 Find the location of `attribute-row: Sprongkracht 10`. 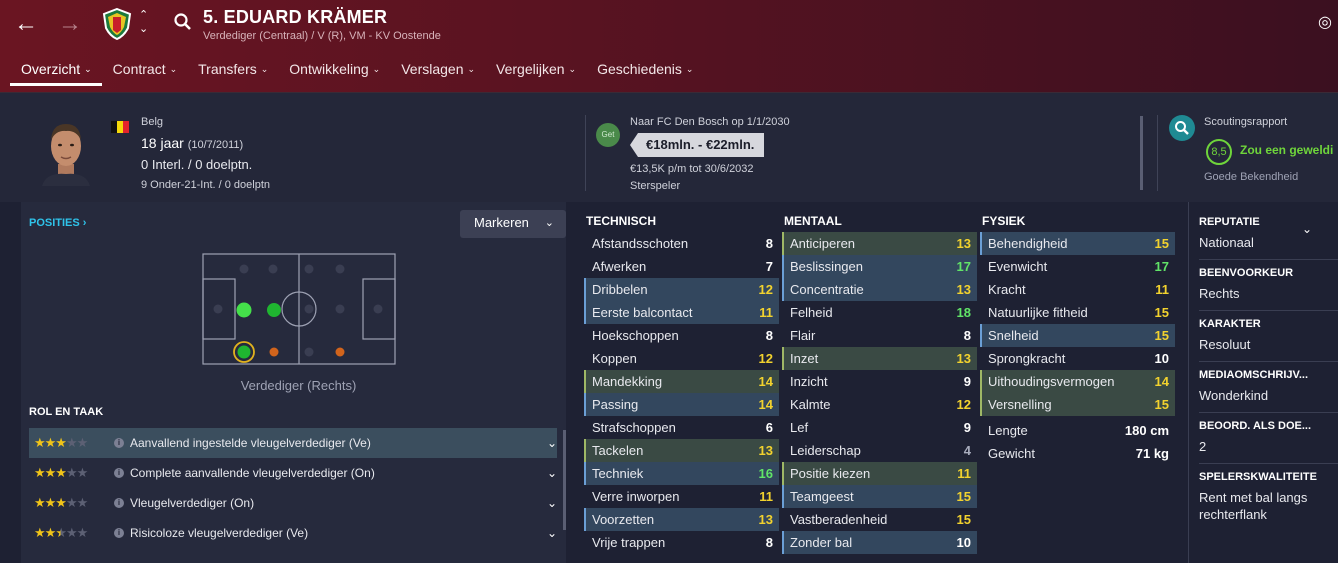

attribute-row: Sprongkracht 10 is located at coordinates (1077, 358).